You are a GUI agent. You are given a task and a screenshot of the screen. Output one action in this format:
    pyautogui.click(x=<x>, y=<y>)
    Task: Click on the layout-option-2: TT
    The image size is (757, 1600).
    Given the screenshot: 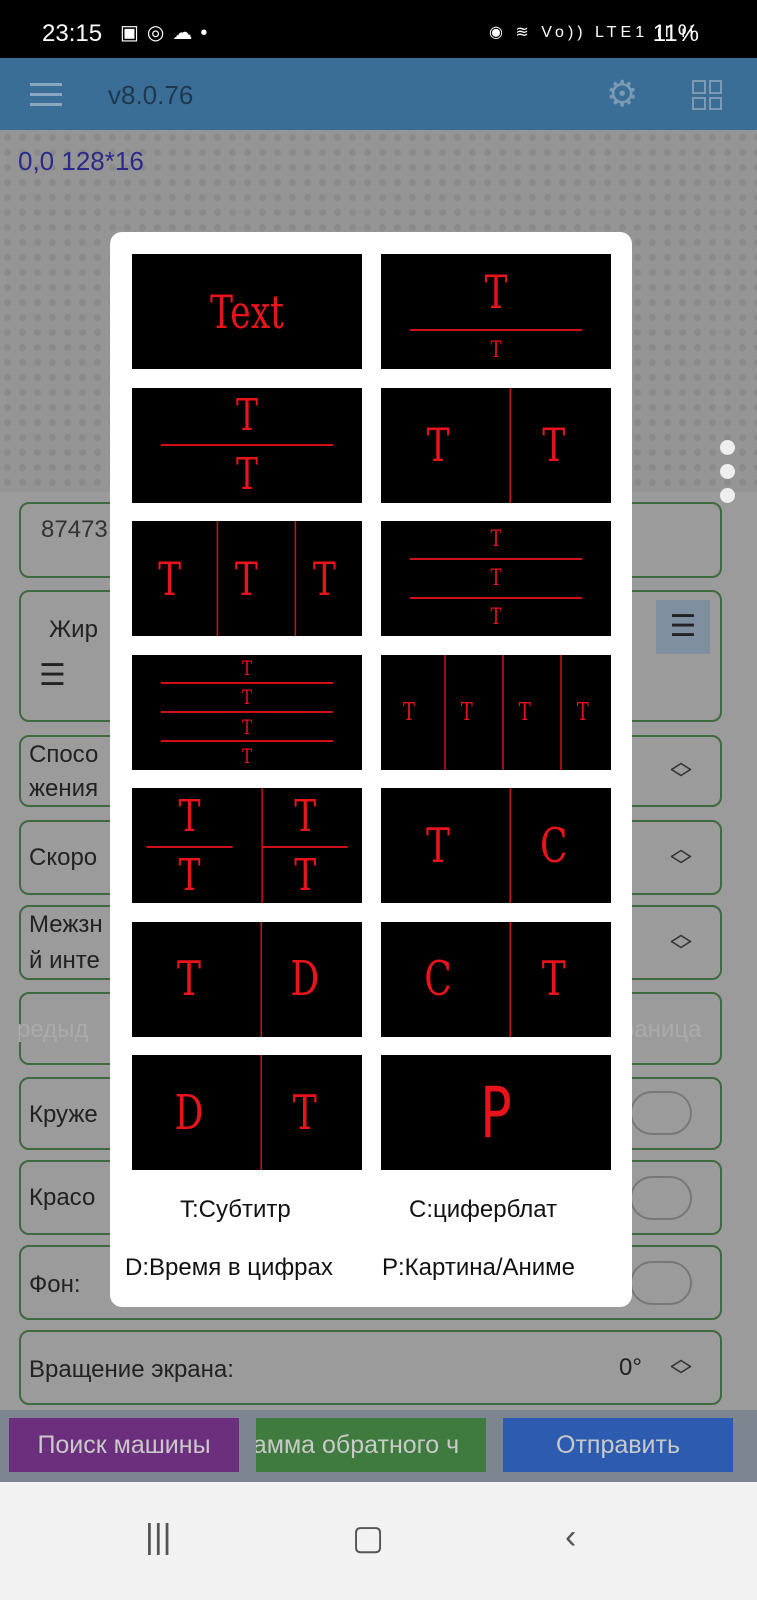 What is the action you would take?
    pyautogui.click(x=496, y=311)
    